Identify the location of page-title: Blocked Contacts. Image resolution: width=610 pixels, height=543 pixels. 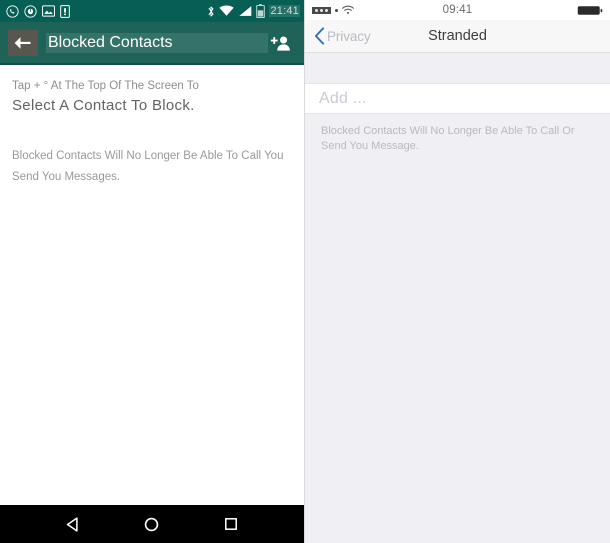
(157, 42).